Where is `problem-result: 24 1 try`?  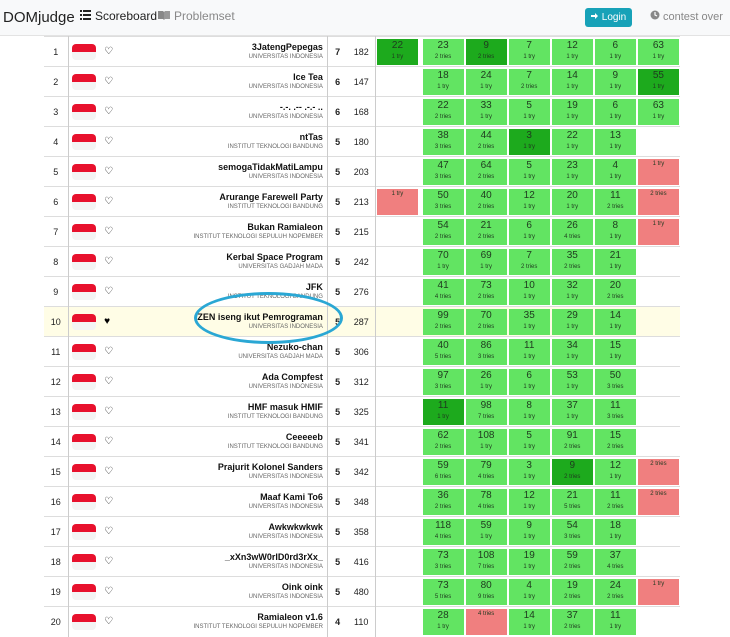 problem-result: 24 1 try is located at coordinates (486, 81).